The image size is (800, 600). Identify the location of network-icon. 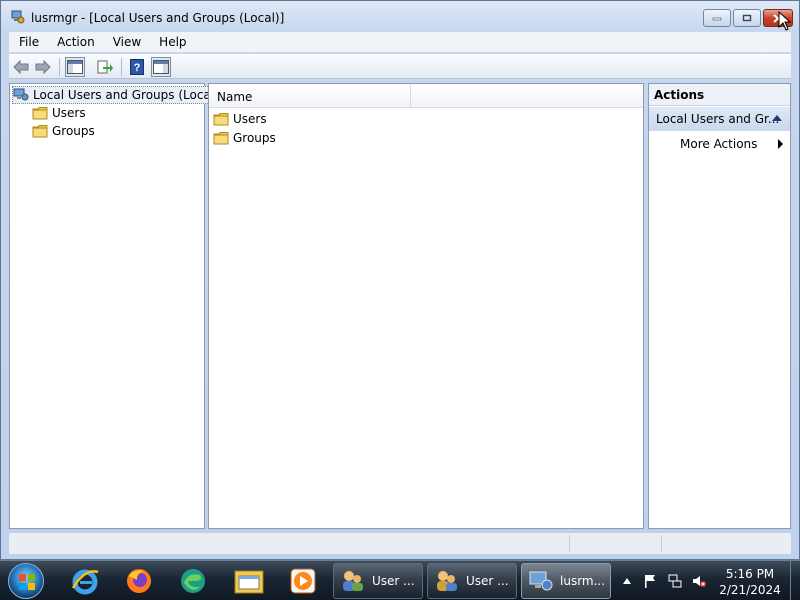
(675, 581).